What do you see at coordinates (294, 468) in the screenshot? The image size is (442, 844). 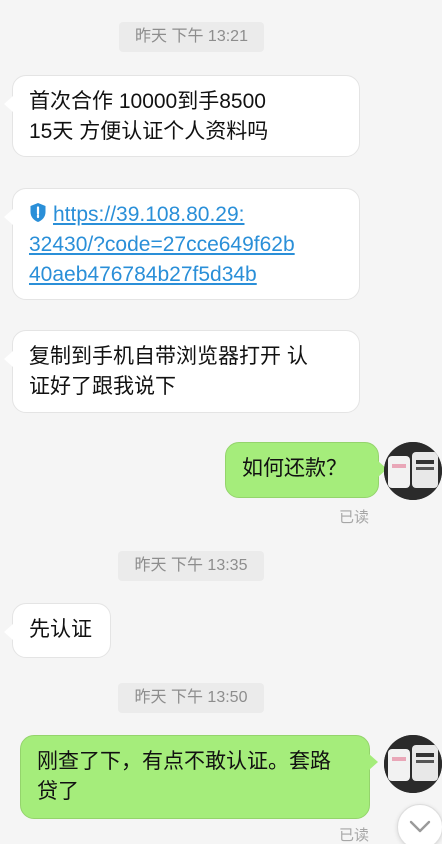 I see `message-line: 如何还款？` at bounding box center [294, 468].